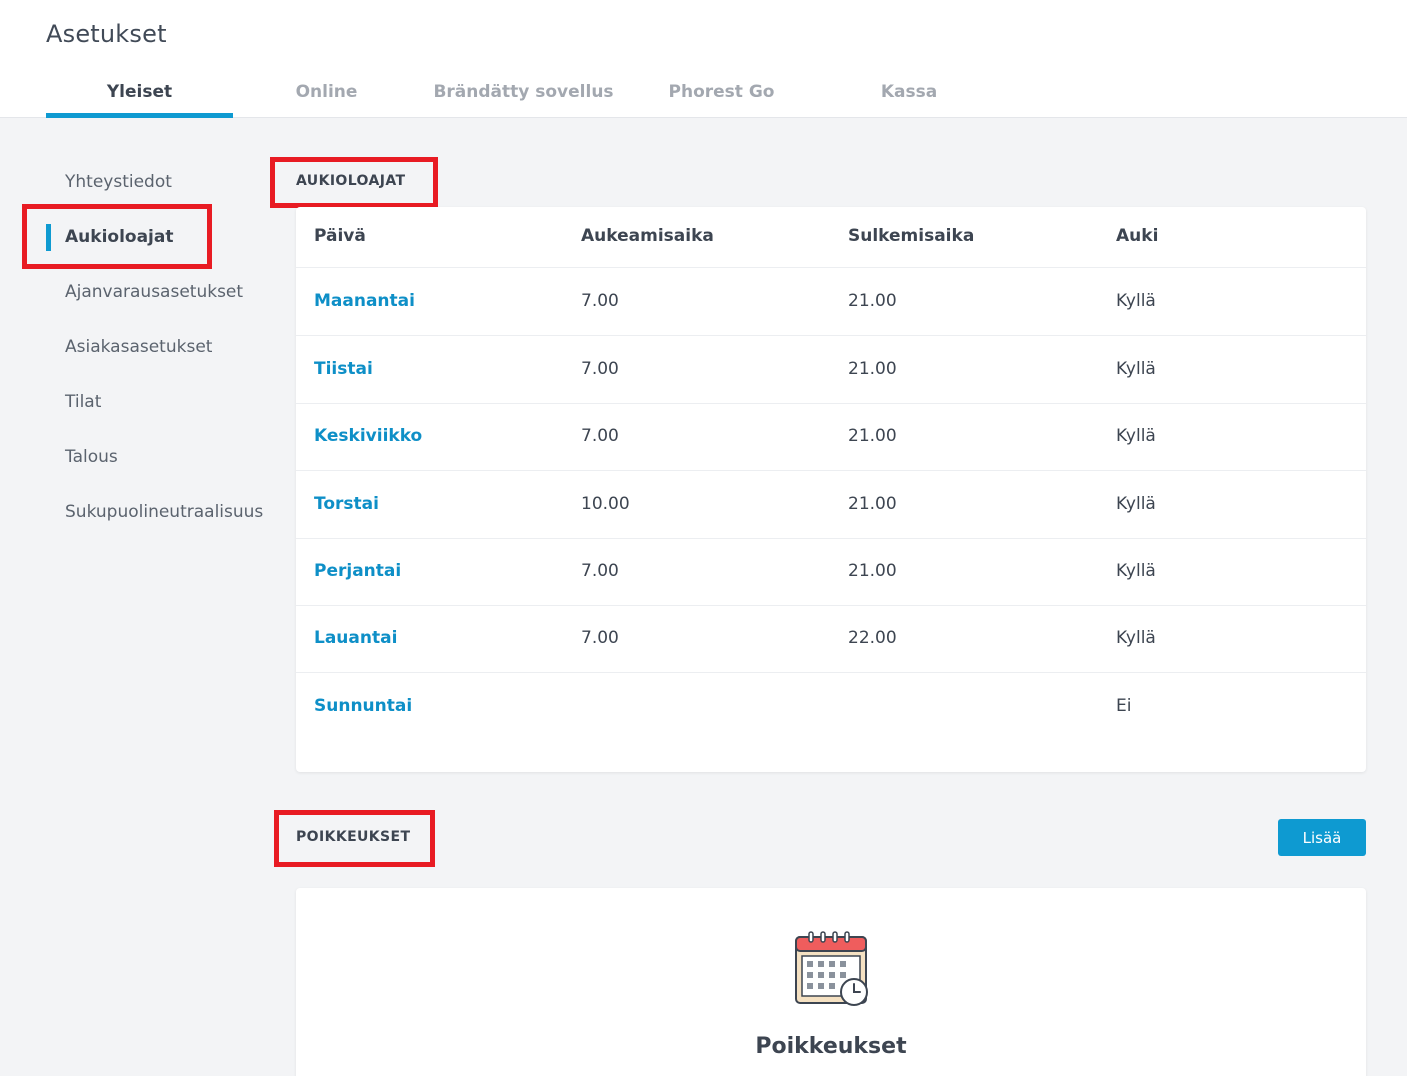 This screenshot has width=1407, height=1076. What do you see at coordinates (872, 638) in the screenshot?
I see `closing-time: 22.00` at bounding box center [872, 638].